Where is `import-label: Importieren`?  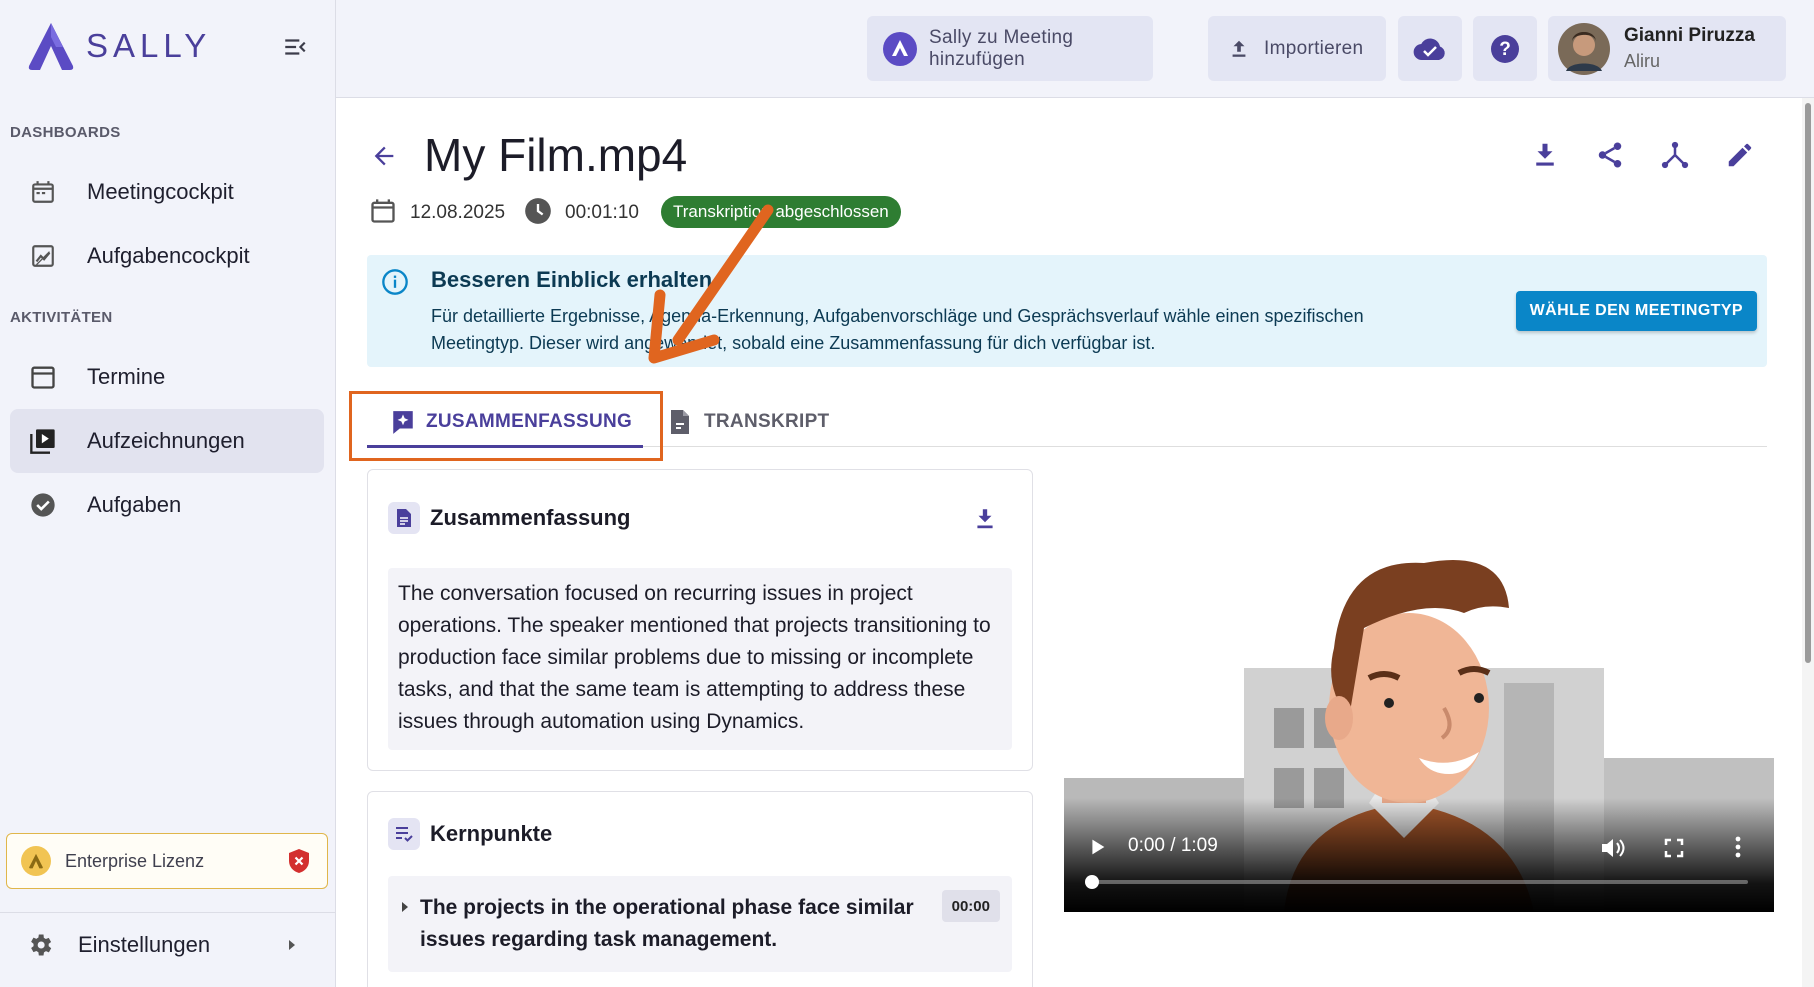 import-label: Importieren is located at coordinates (1314, 48).